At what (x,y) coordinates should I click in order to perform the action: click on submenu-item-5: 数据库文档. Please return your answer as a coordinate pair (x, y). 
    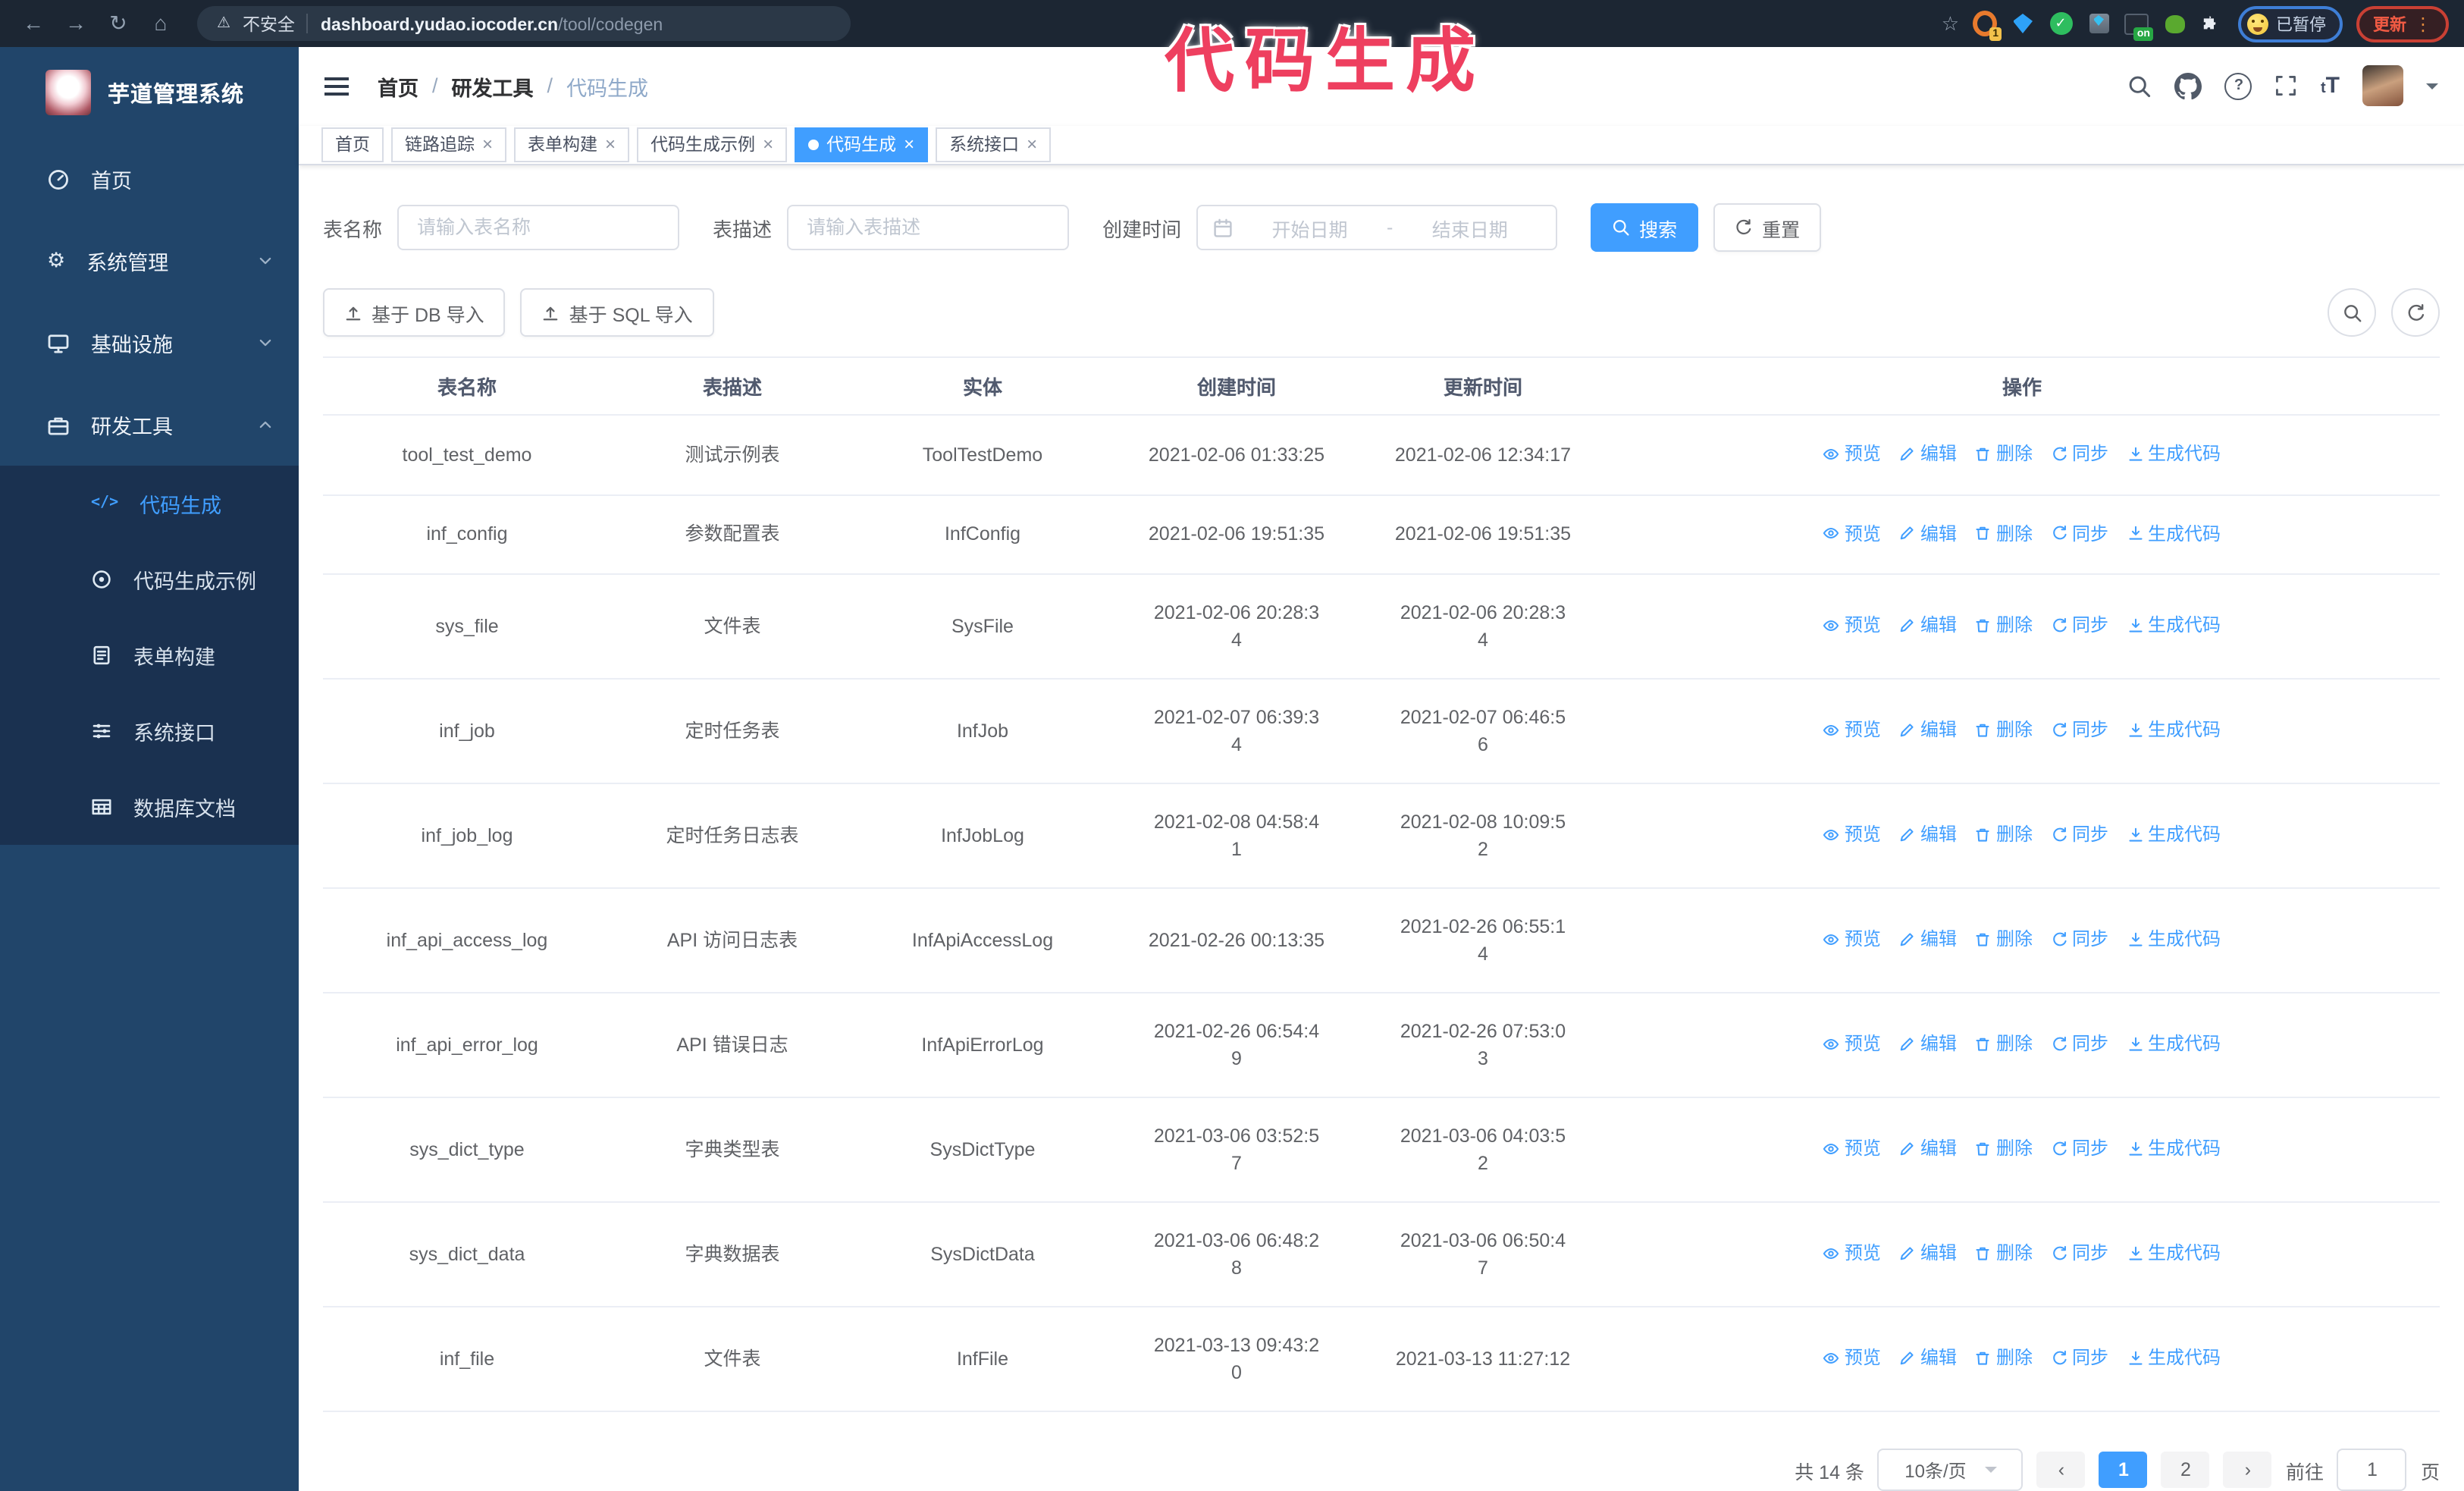
    Looking at the image, I should click on (150, 807).